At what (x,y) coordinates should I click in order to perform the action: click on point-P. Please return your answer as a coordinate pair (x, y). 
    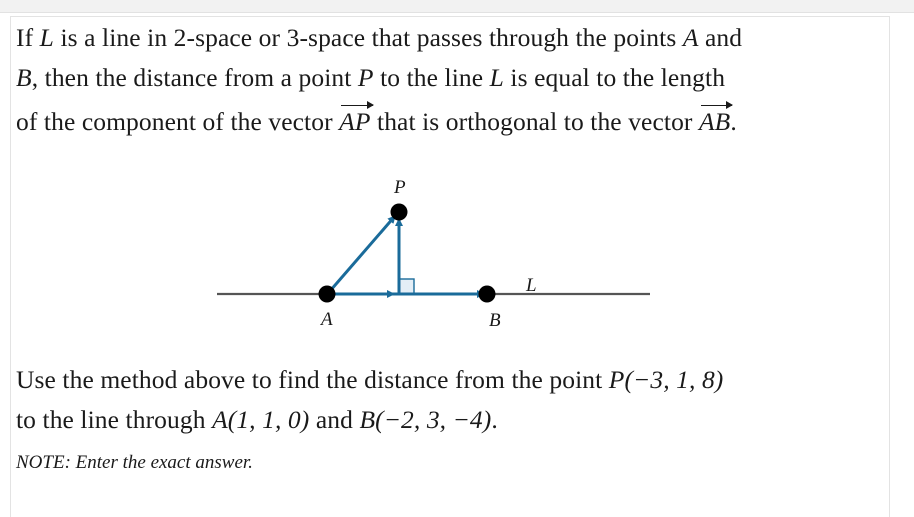
    Looking at the image, I should click on (399, 212).